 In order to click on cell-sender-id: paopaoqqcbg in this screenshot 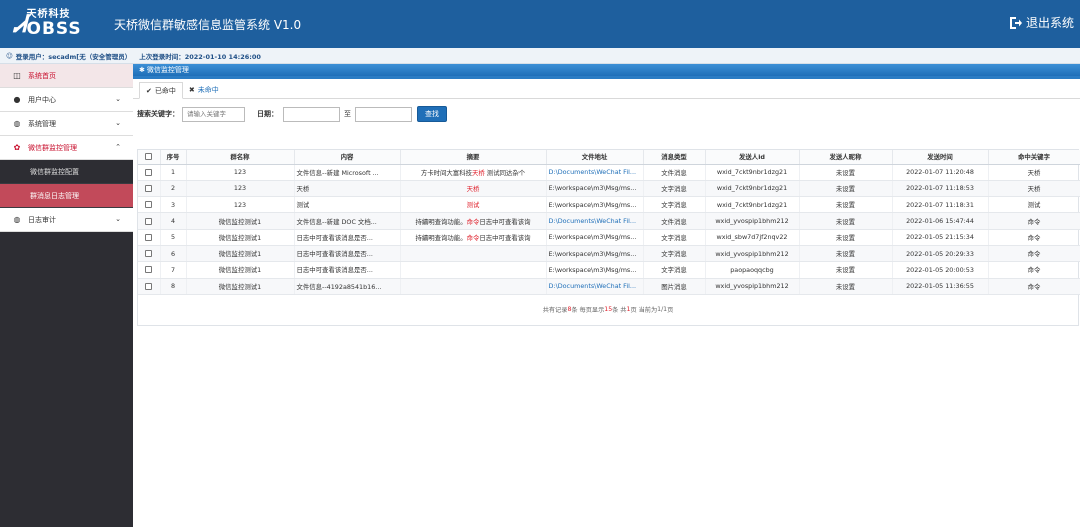, I will do `click(752, 270)`.